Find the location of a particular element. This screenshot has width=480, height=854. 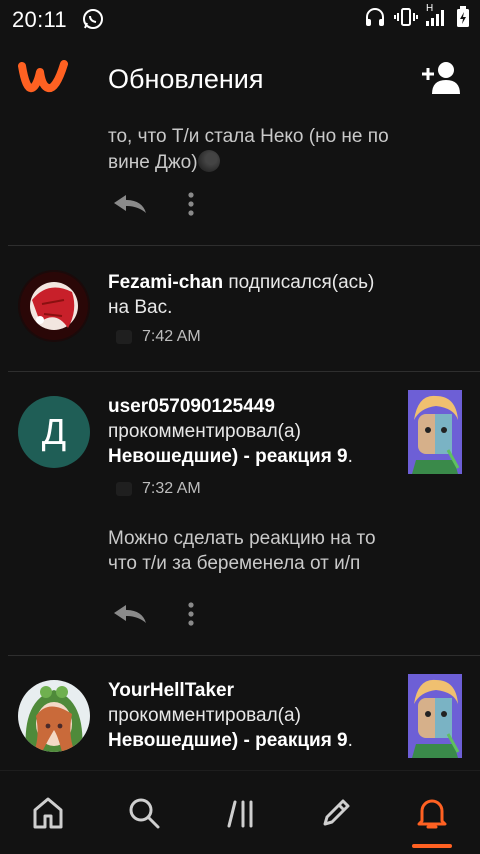

moon-emoji-icon is located at coordinates (208, 161).